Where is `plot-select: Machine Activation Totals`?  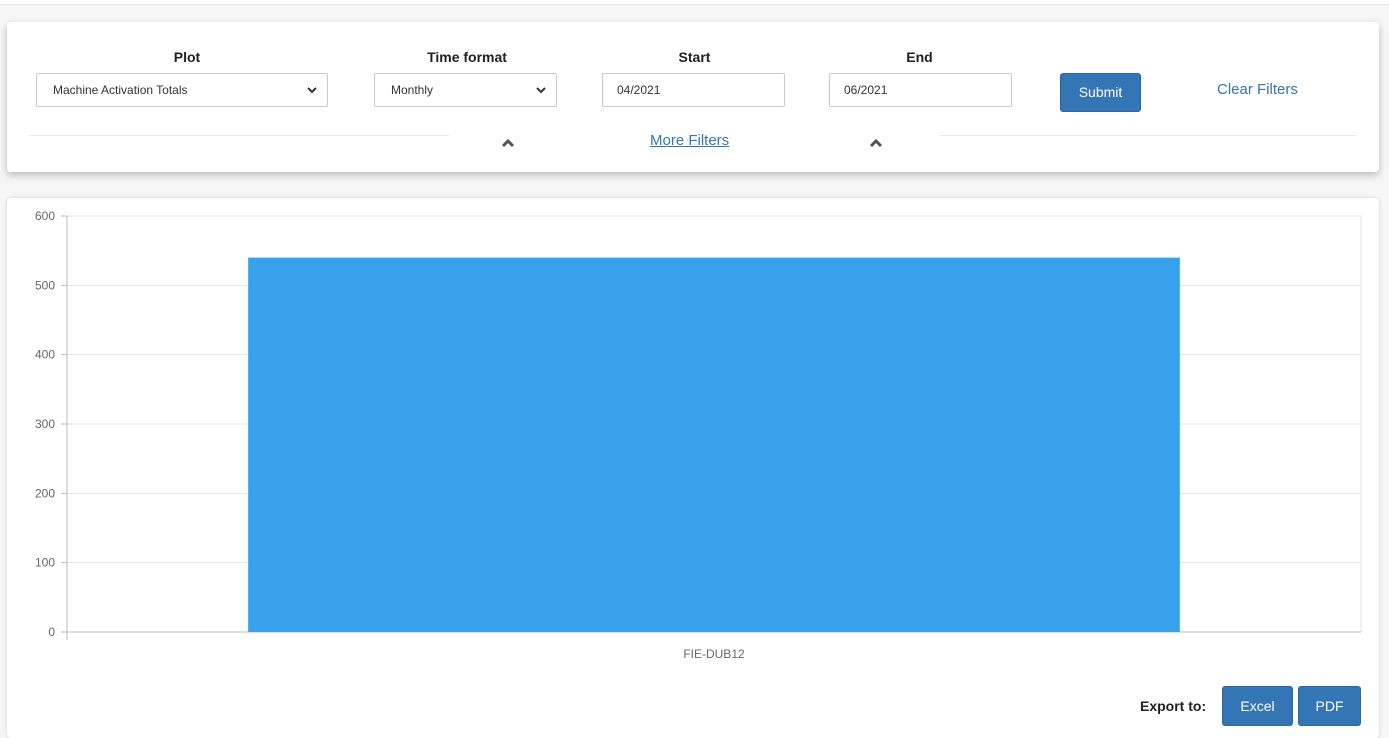
plot-select: Machine Activation Totals is located at coordinates (182, 90).